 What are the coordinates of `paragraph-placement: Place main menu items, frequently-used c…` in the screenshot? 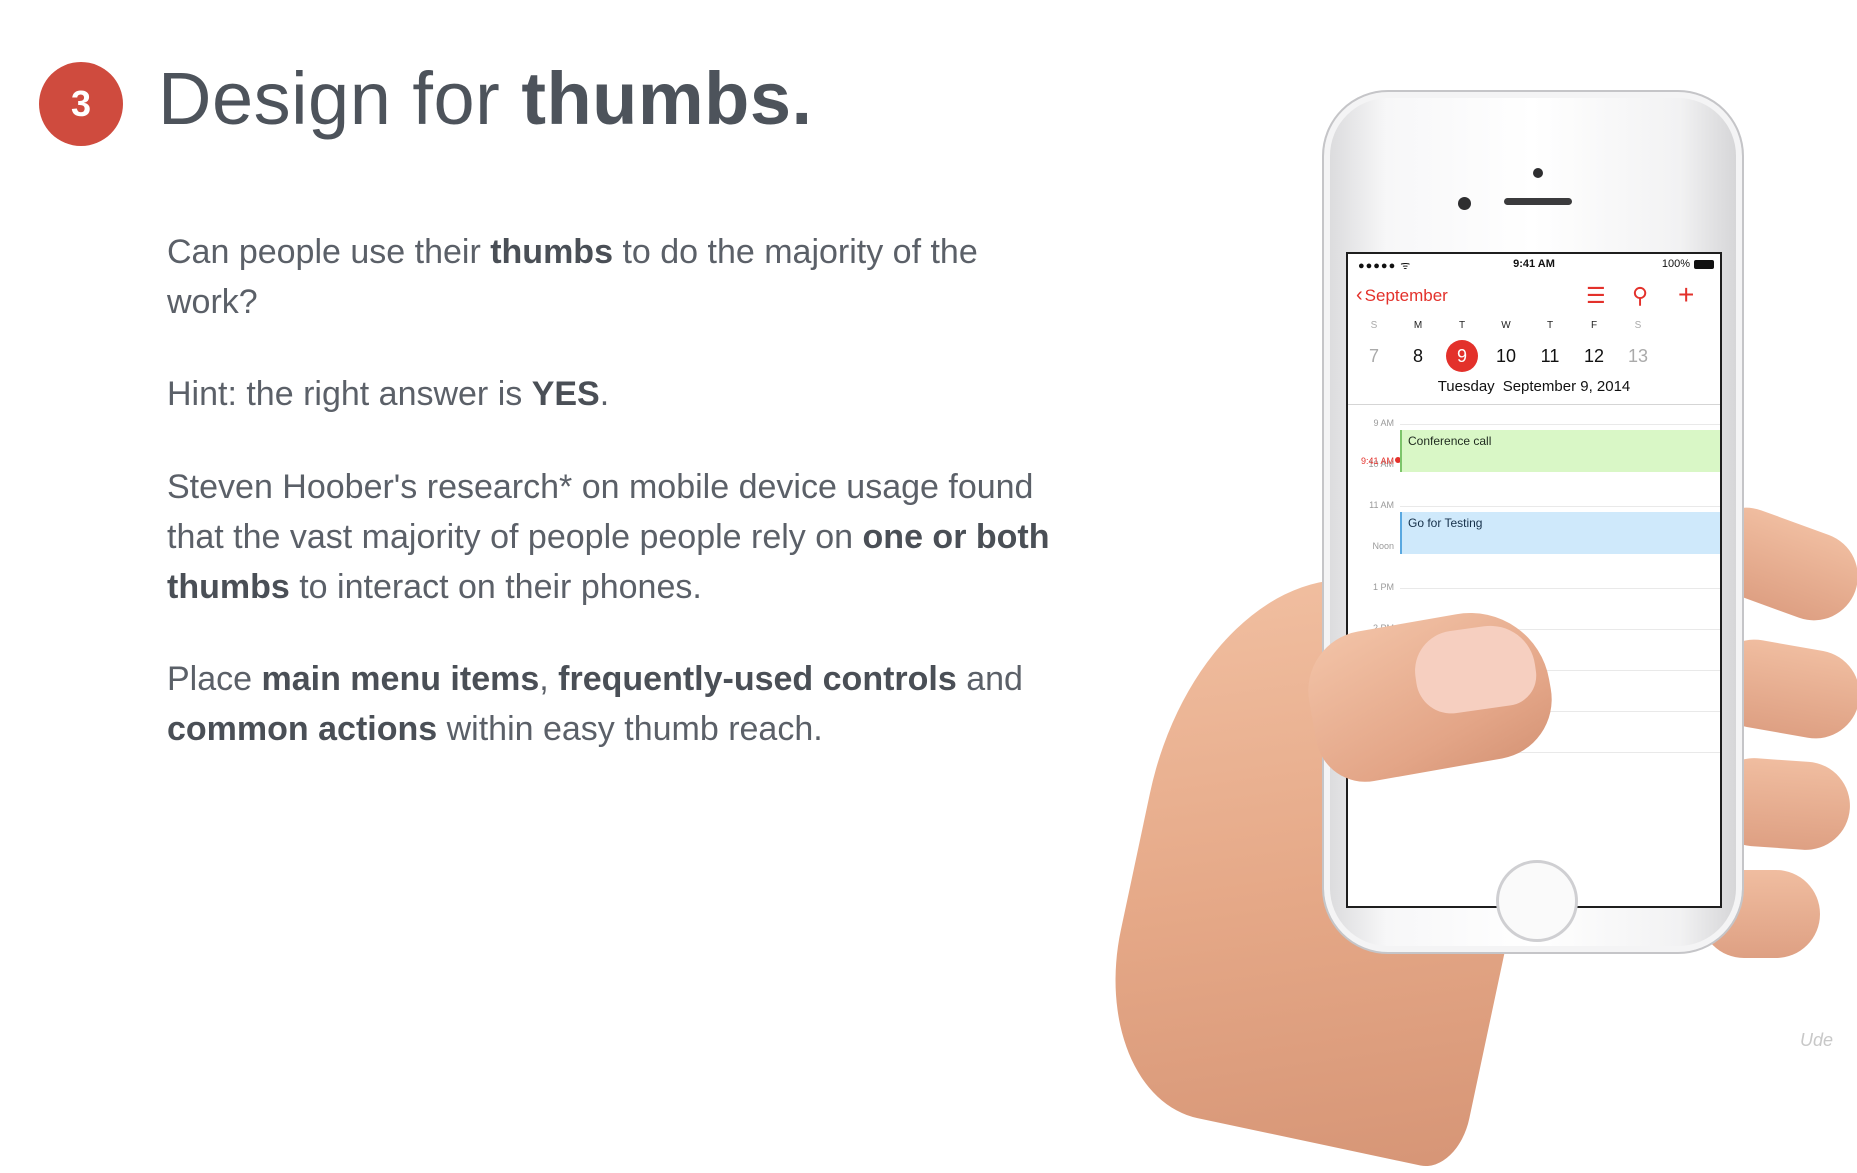 It's located at (617, 704).